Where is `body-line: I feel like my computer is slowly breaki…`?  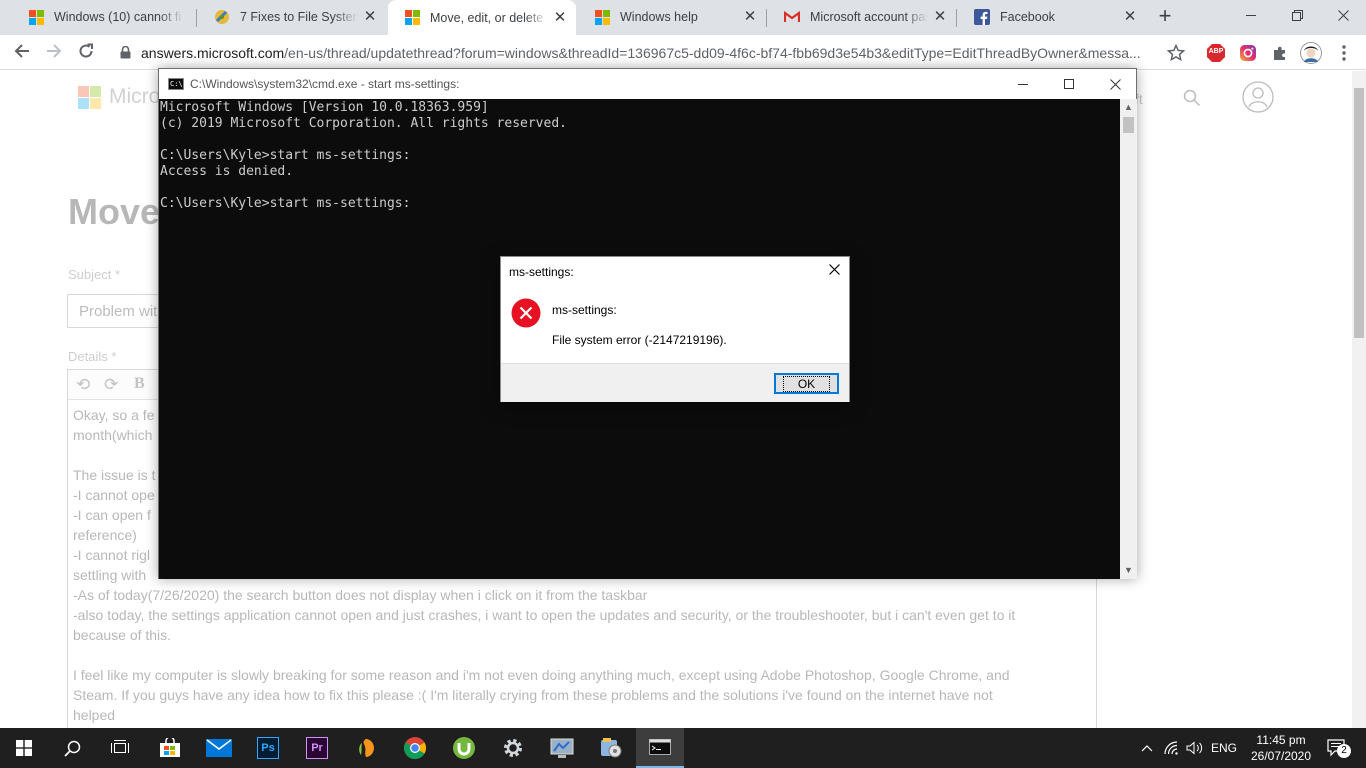 body-line: I feel like my computer is slowly breaki… is located at coordinates (541, 675).